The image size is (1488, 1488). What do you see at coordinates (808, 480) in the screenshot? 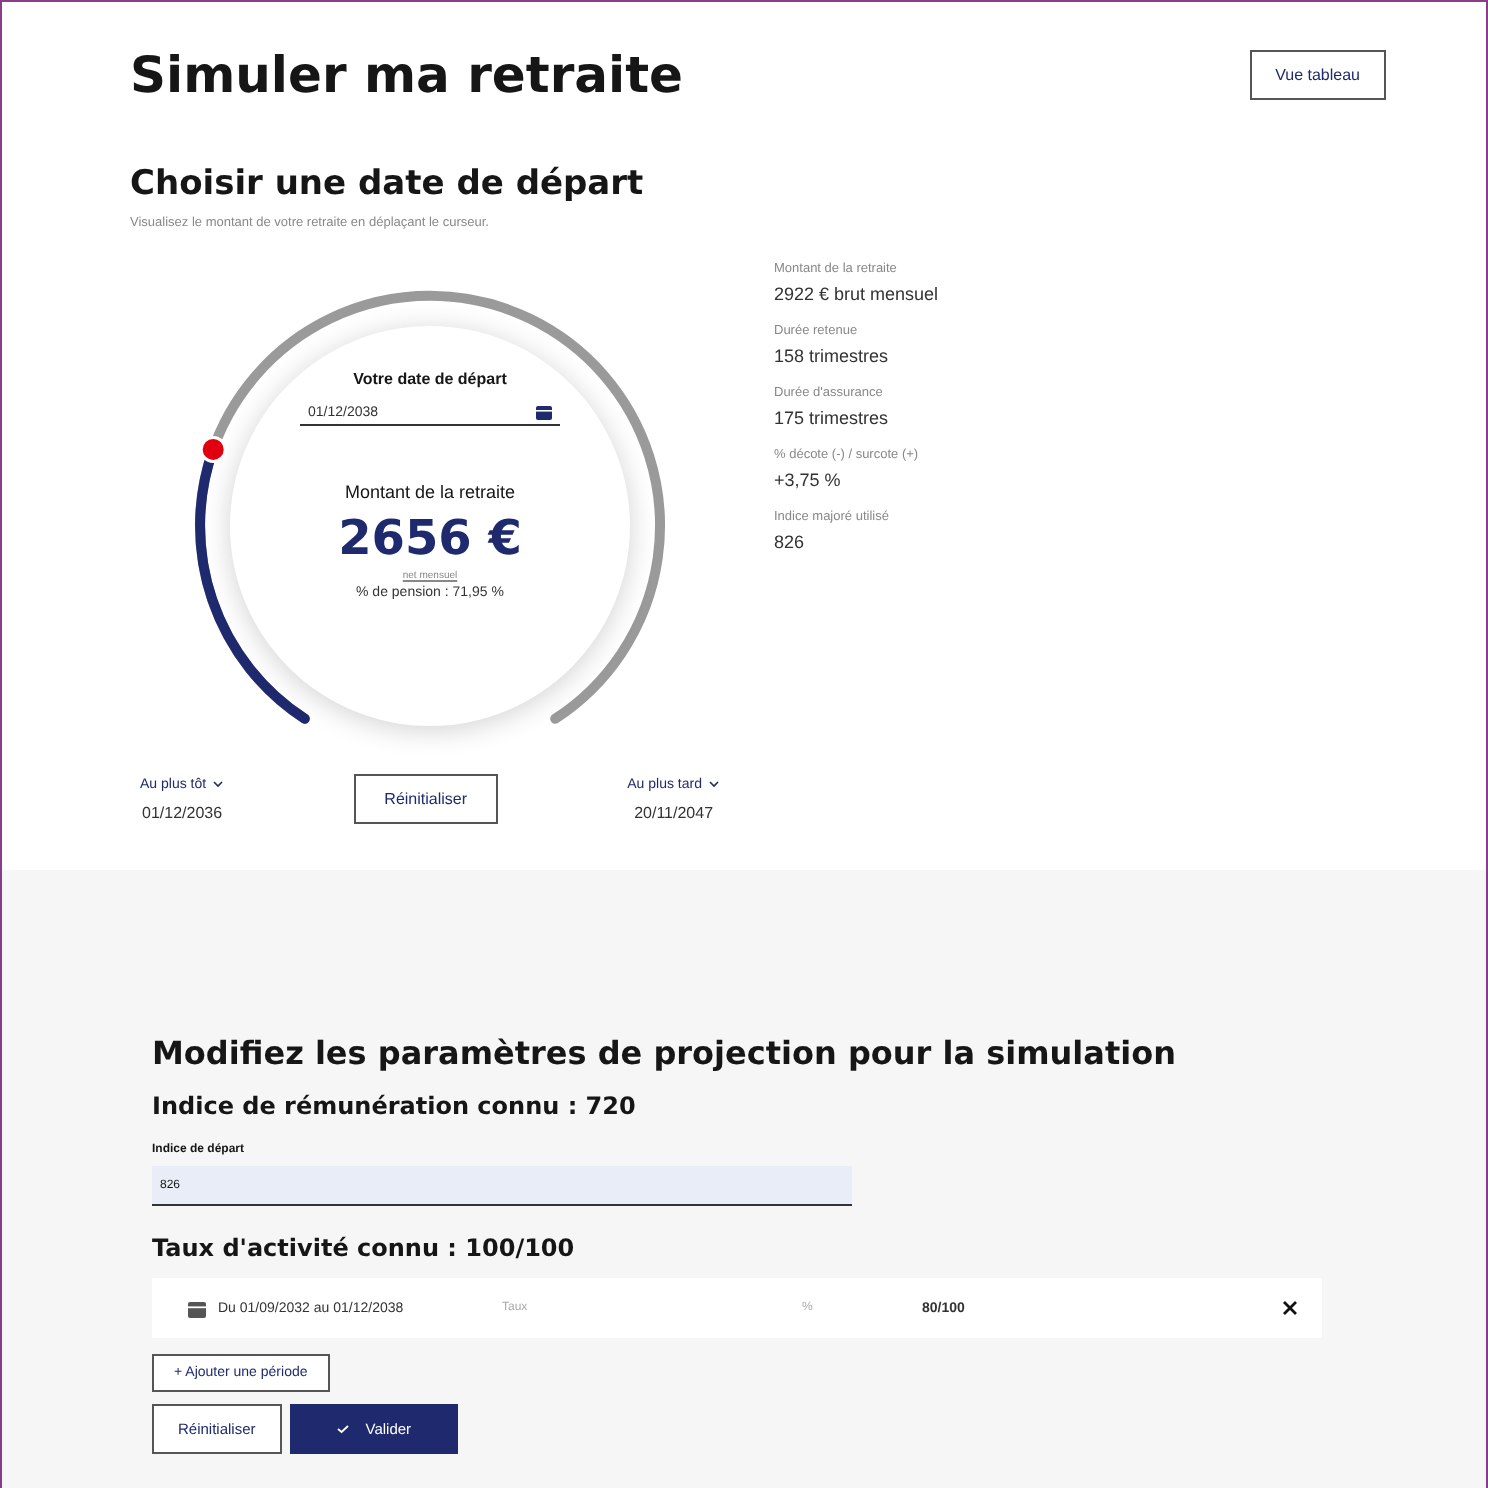
I see `stat-value: +3,75 %` at bounding box center [808, 480].